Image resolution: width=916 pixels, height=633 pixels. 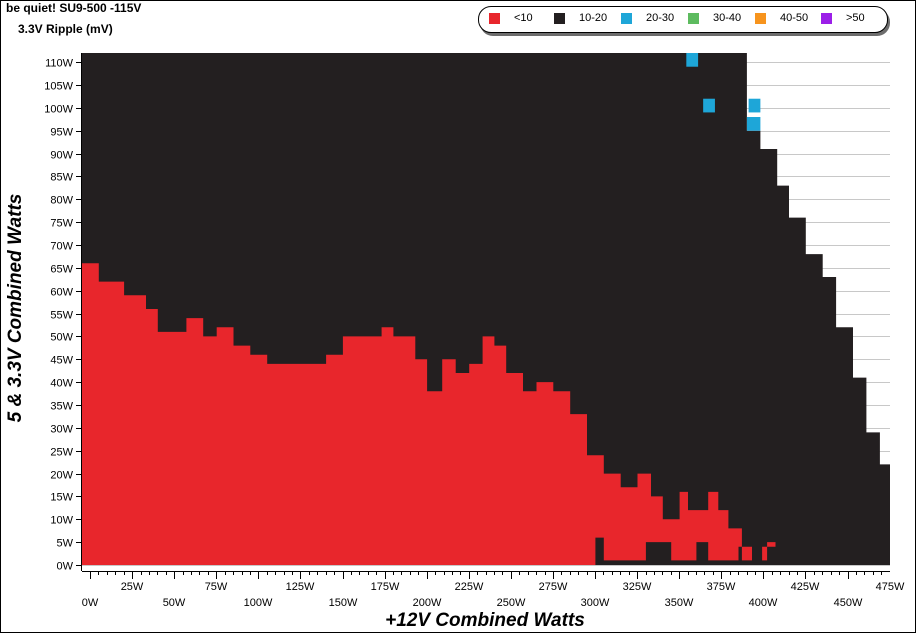 I want to click on x-tick-label-0: 0W, so click(x=90, y=603).